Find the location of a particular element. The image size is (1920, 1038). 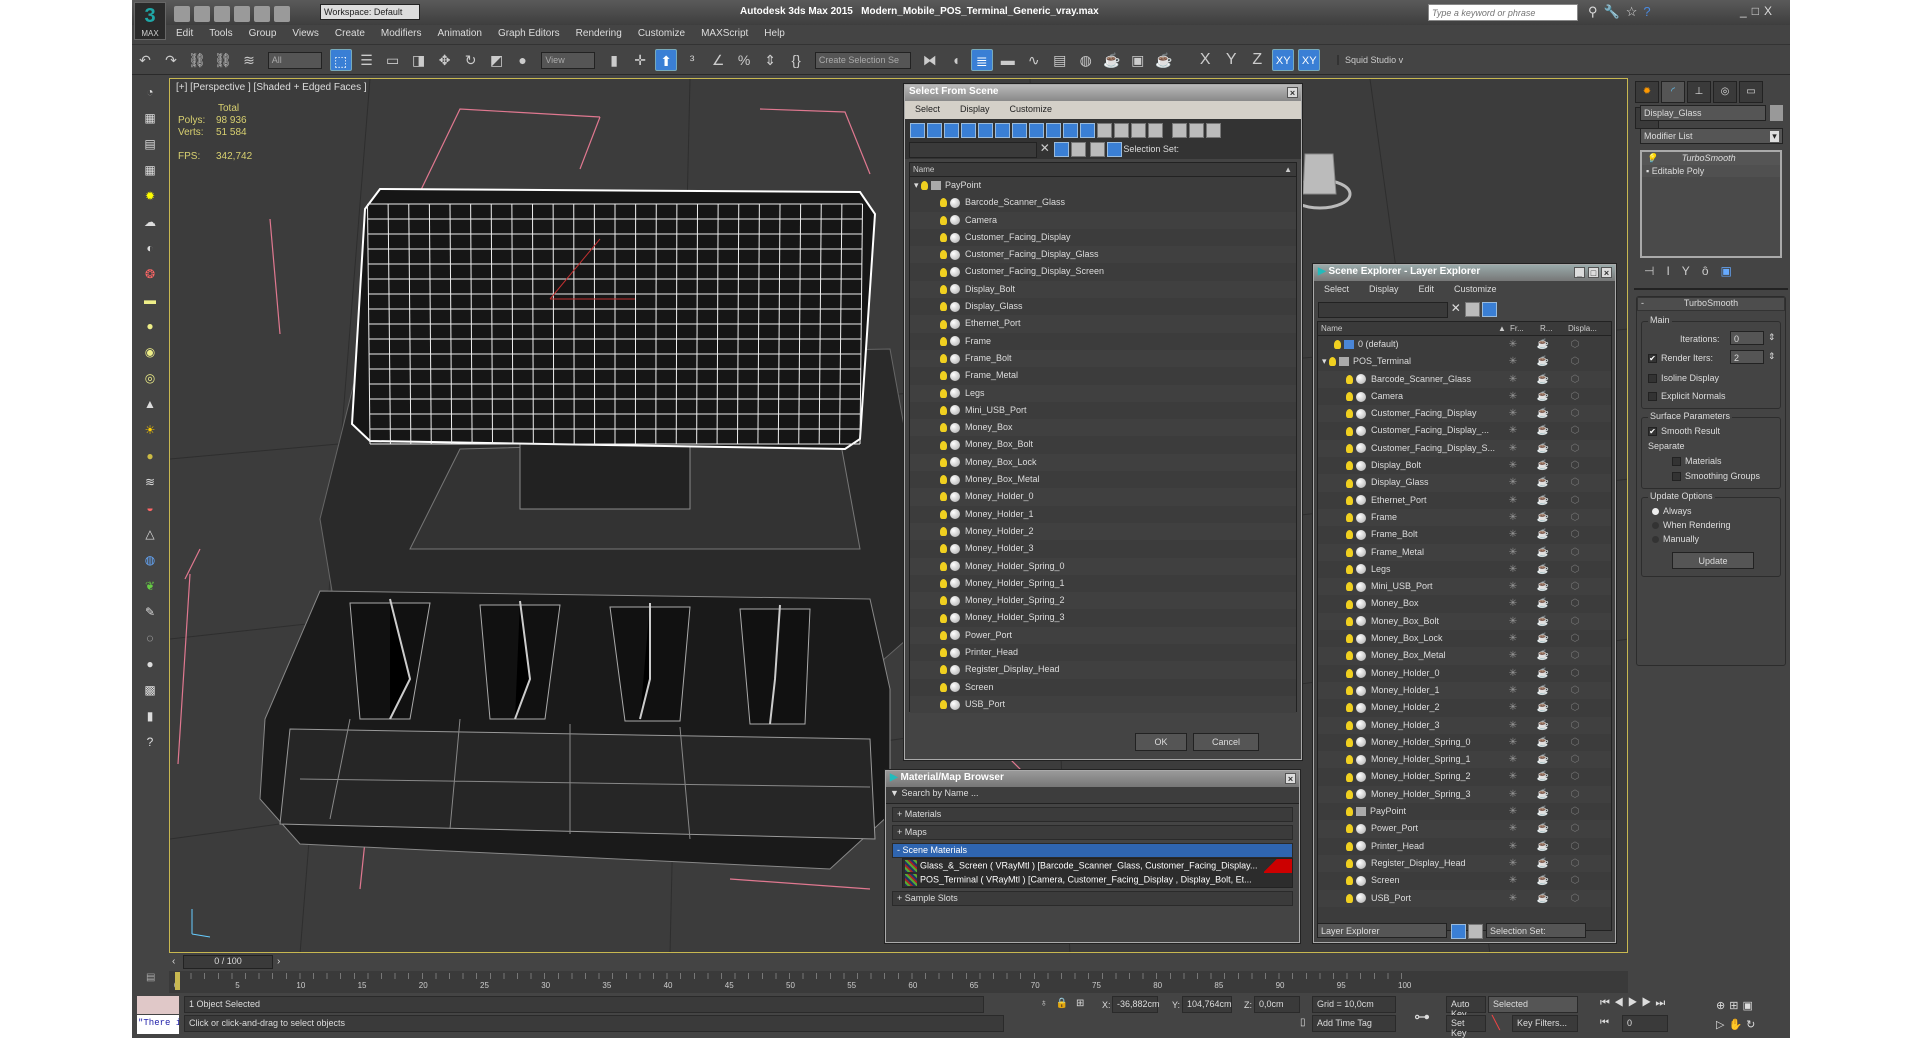

y-coordinate-field: 104,764cm is located at coordinates (1207, 1004).